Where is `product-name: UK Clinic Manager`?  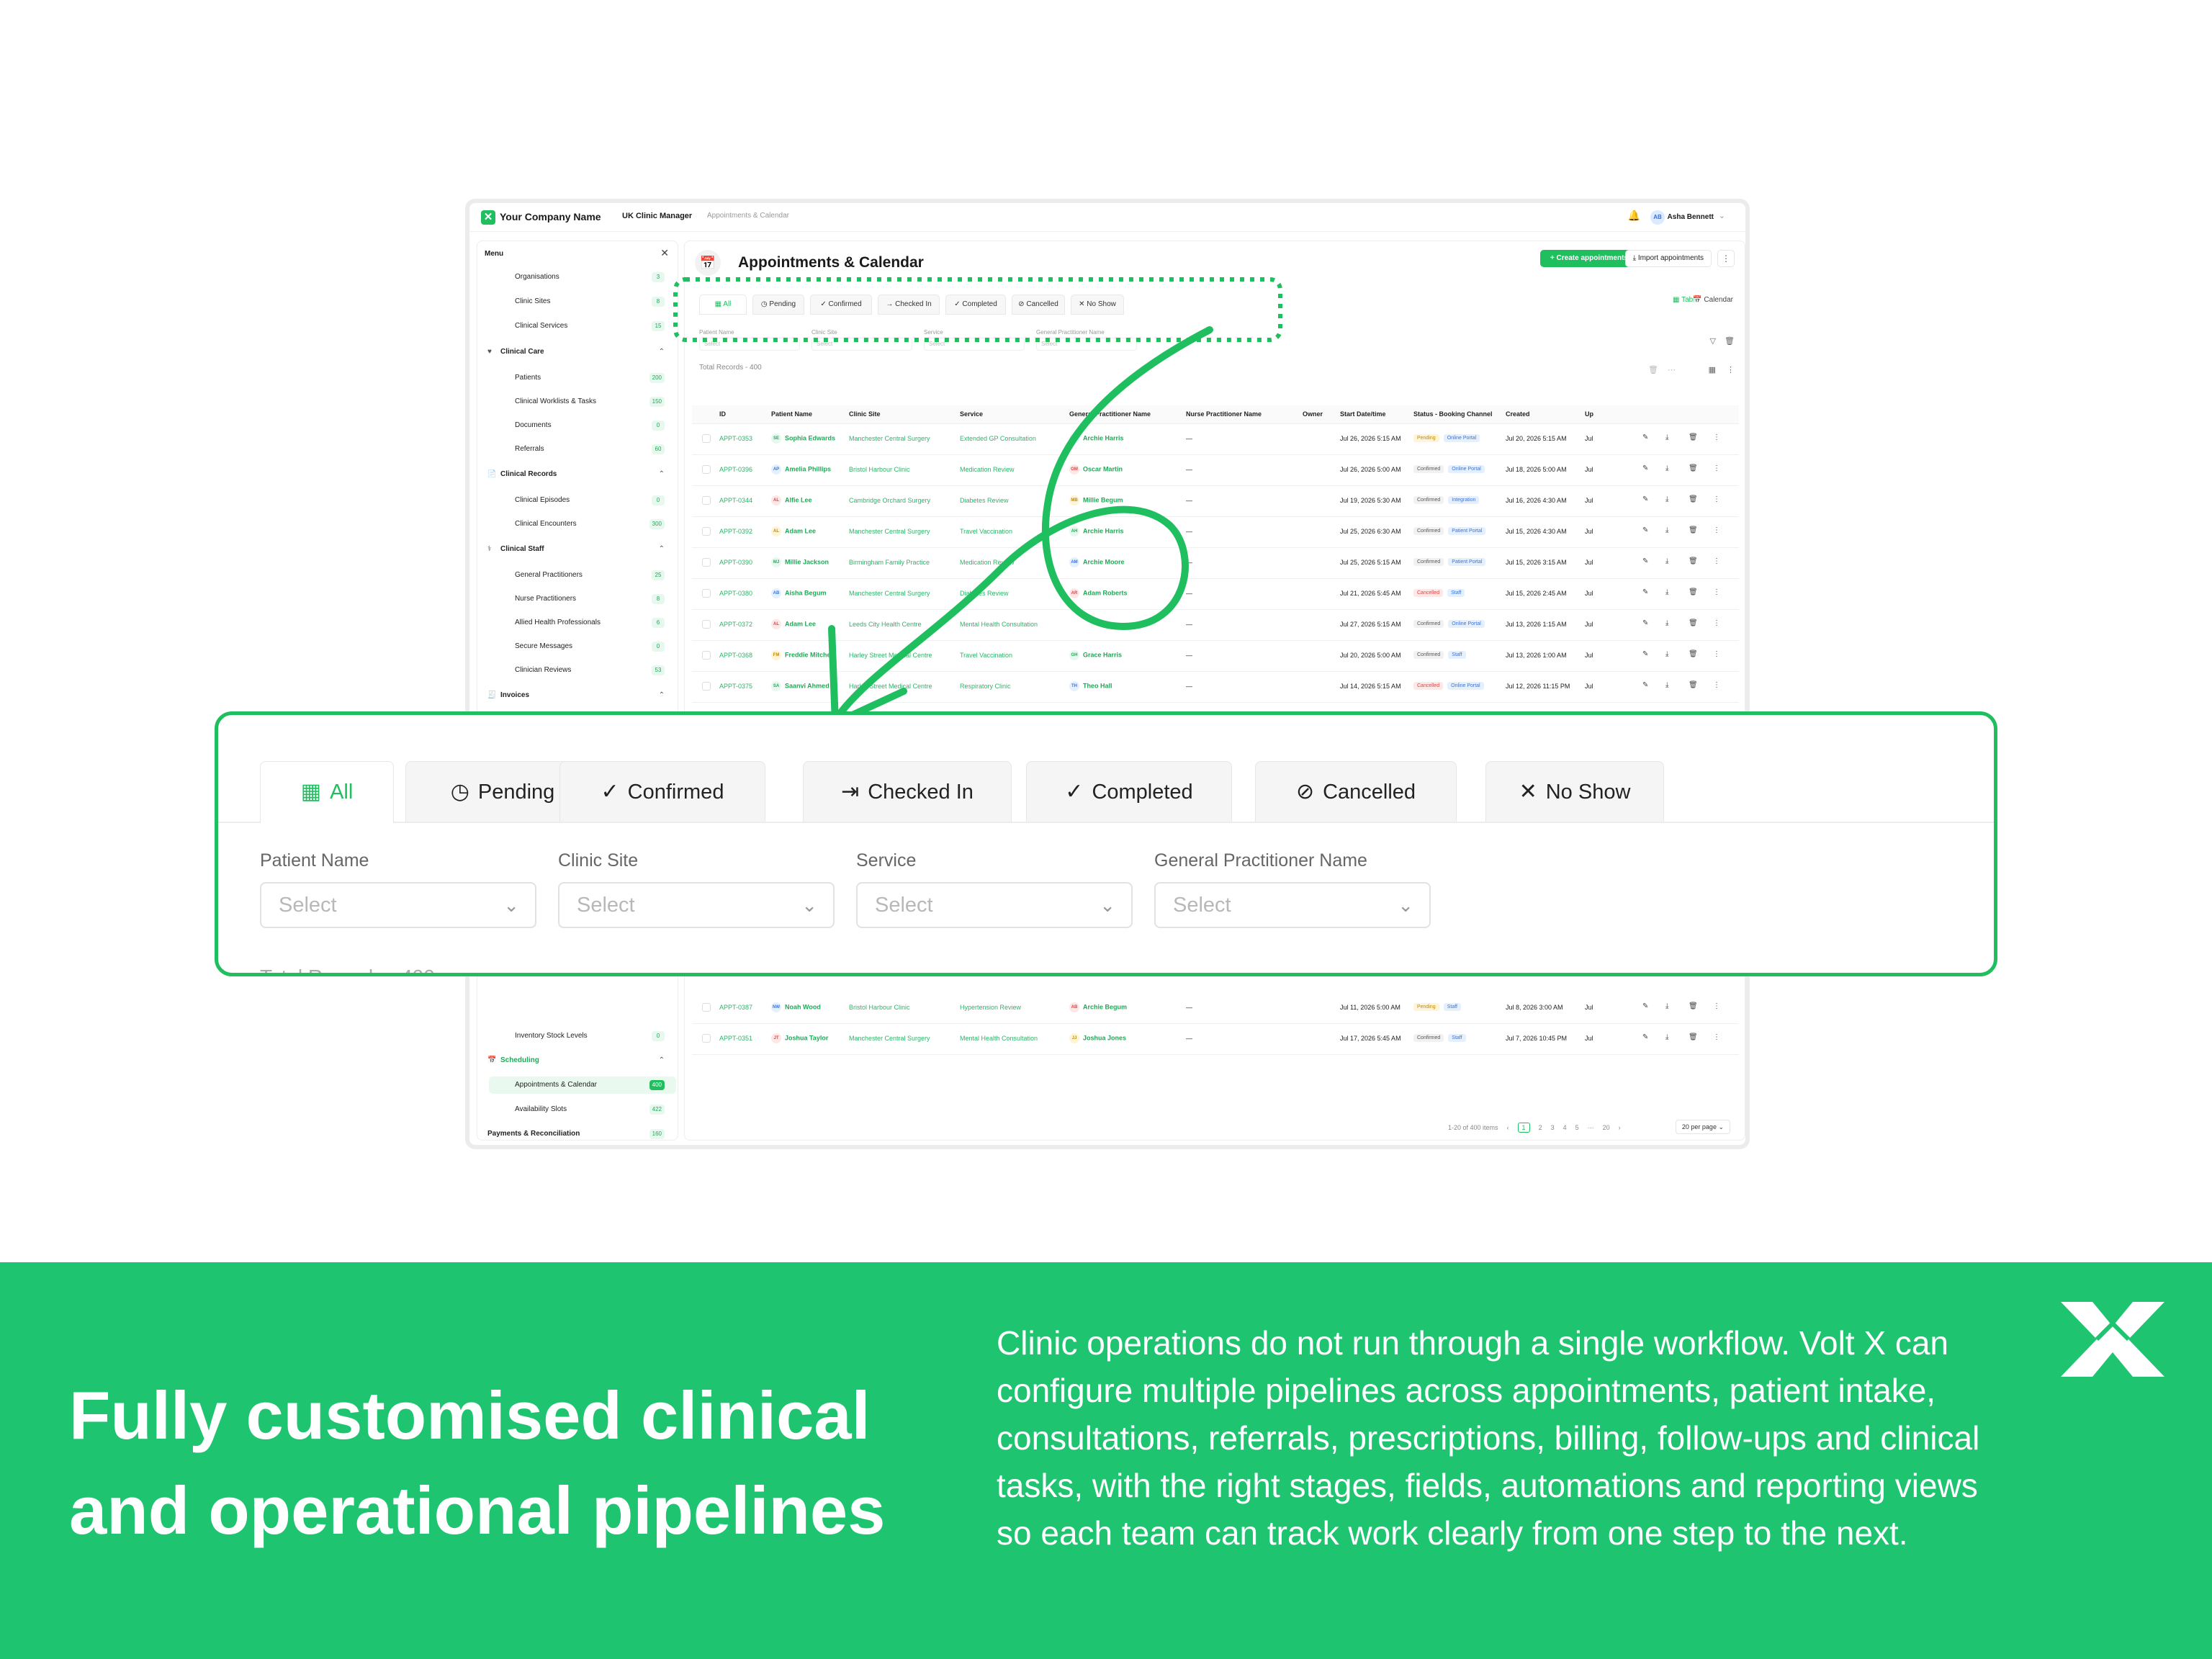
product-name: UK Clinic Manager is located at coordinates (657, 216).